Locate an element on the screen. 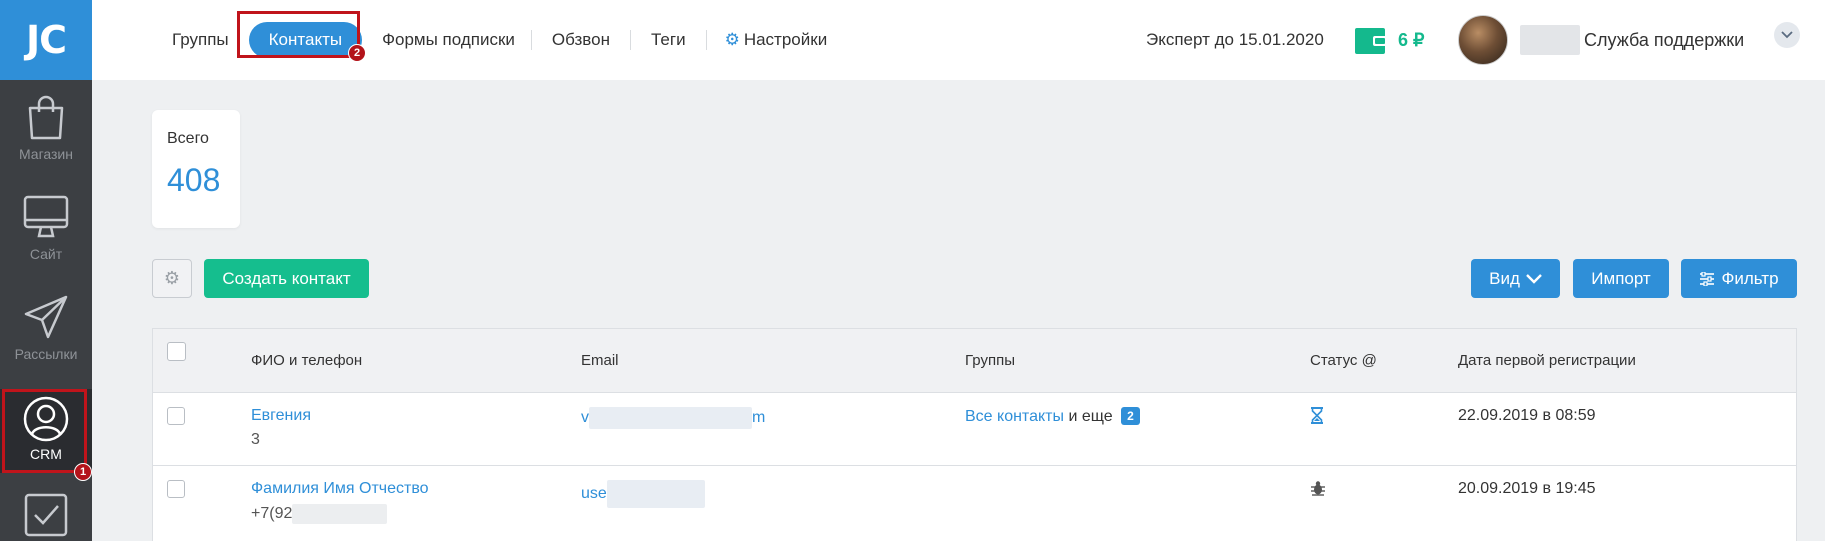 Image resolution: width=1825 pixels, height=541 pixels. hourglass-icon is located at coordinates (1317, 415).